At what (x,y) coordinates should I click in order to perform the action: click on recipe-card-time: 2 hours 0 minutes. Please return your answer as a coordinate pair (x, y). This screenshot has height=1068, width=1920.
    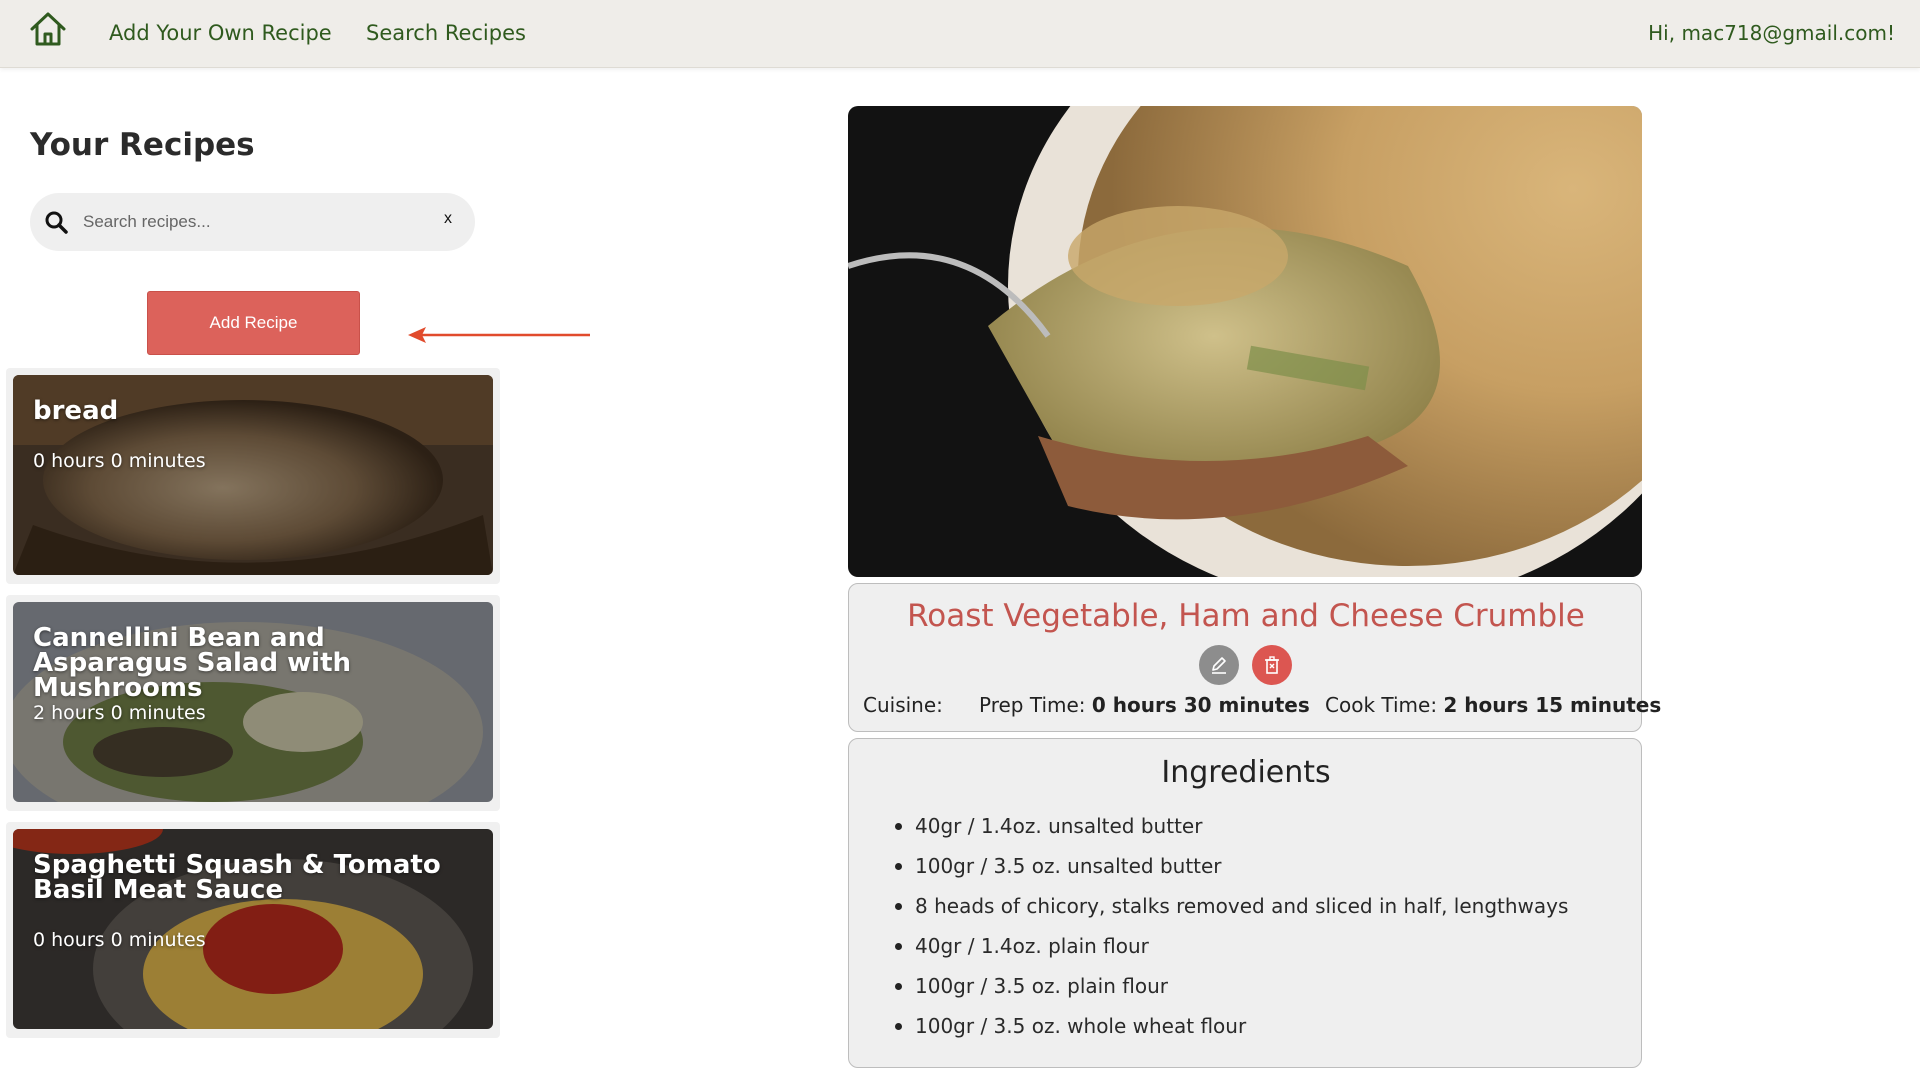
    Looking at the image, I should click on (119, 713).